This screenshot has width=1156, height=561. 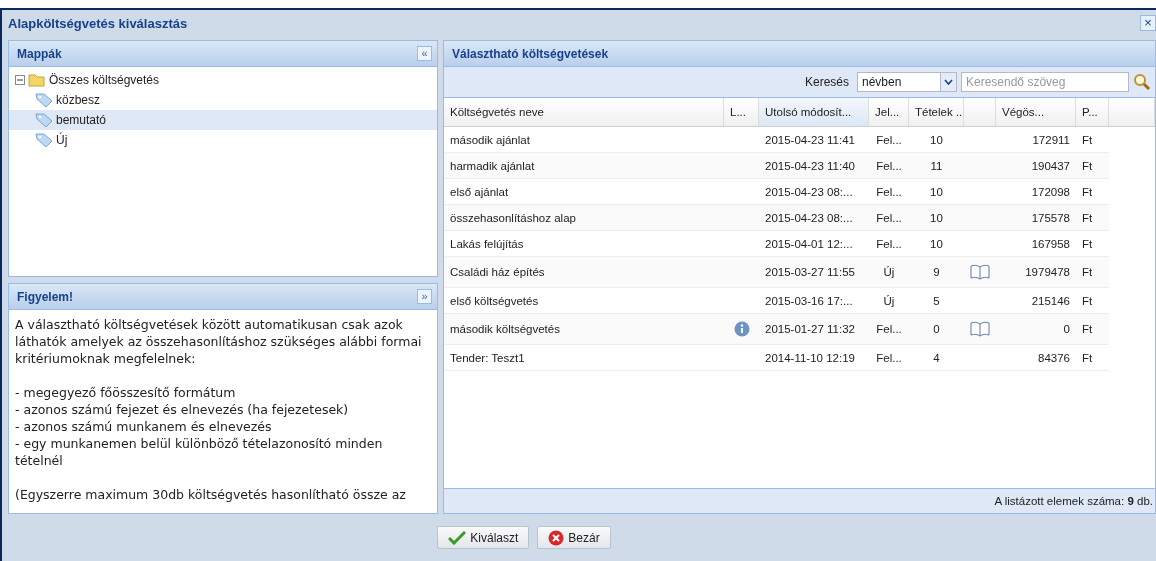 I want to click on table-cell-text: 167958, so click(x=1050, y=244).